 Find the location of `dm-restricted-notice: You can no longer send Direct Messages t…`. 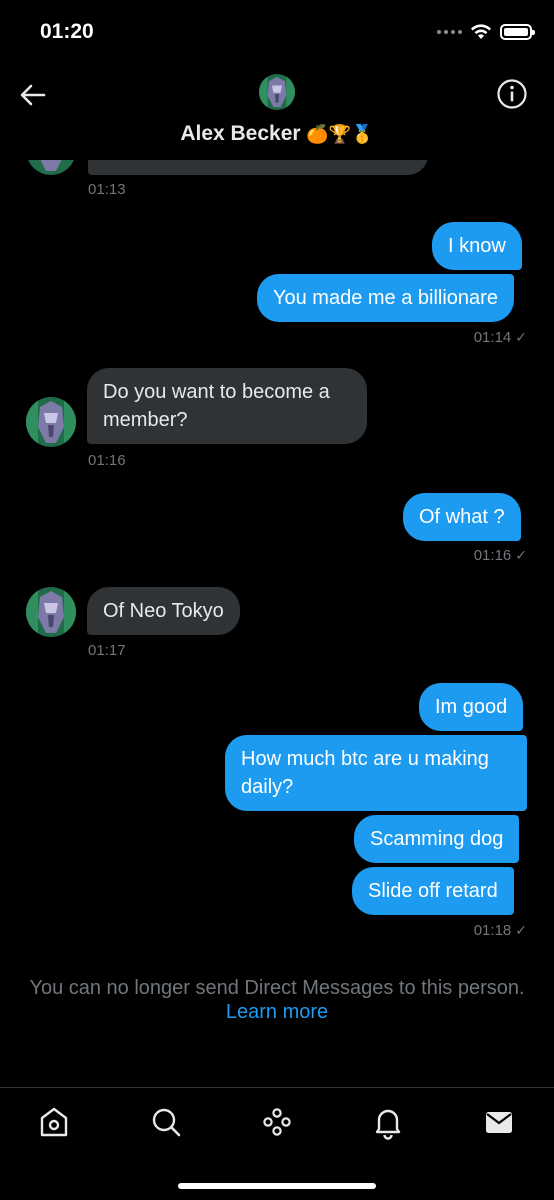

dm-restricted-notice: You can no longer send Direct Messages t… is located at coordinates (277, 988).